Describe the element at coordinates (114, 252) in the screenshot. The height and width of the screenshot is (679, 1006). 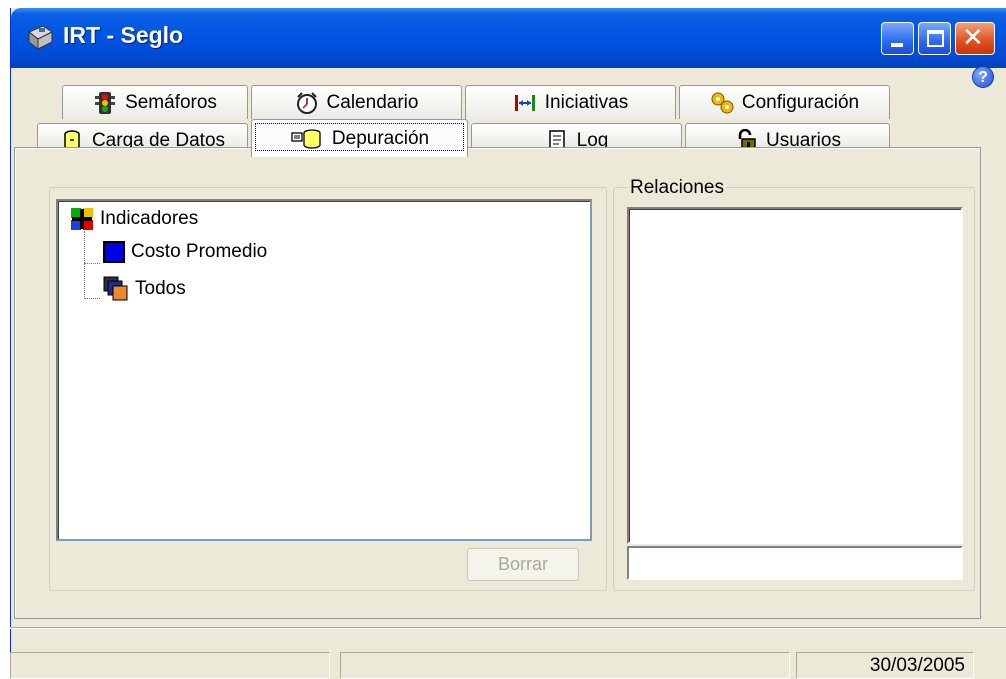
I see `blue-square-icon` at that location.